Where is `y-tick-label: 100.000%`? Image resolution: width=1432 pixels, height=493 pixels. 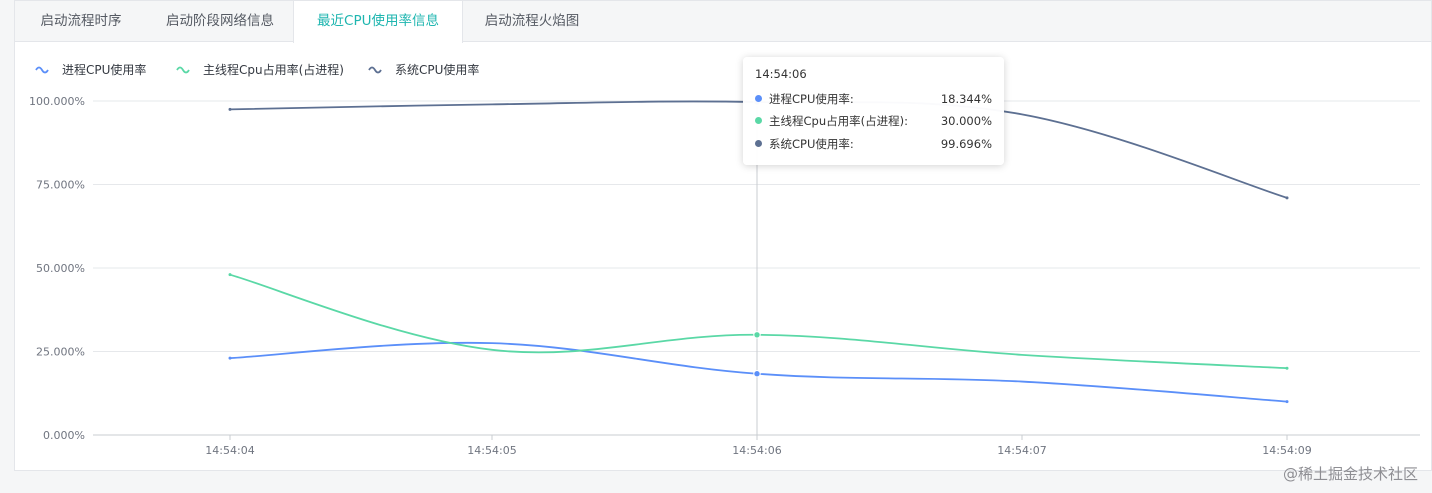 y-tick-label: 100.000% is located at coordinates (57, 101).